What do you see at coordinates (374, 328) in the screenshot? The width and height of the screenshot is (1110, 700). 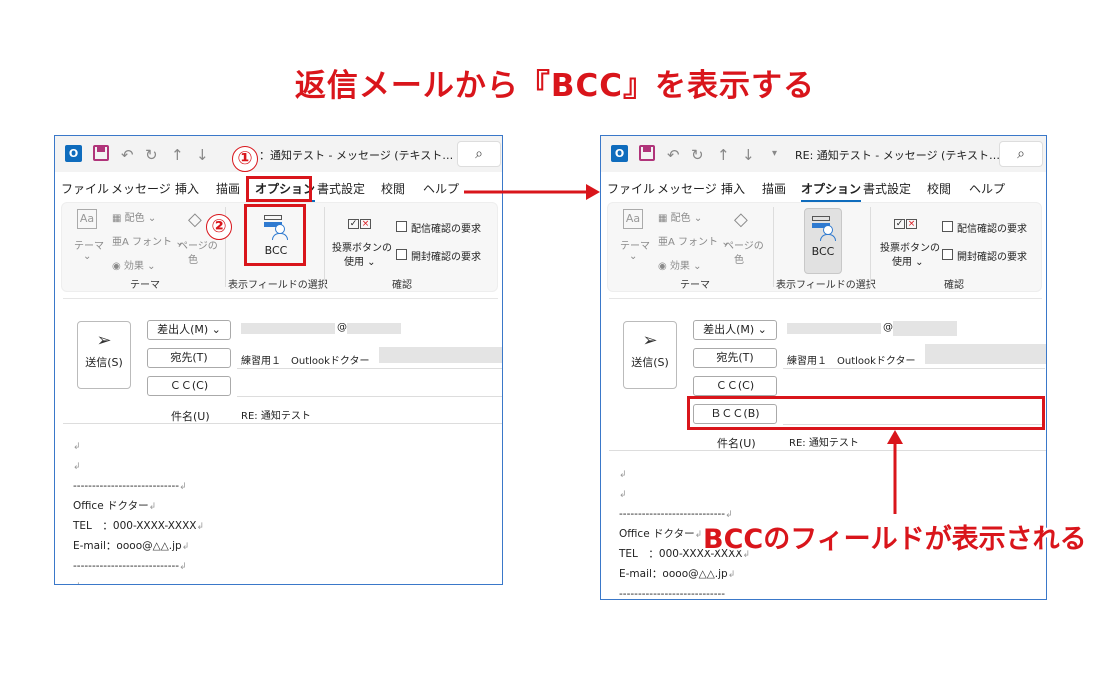 I see `from-domain-redacted` at bounding box center [374, 328].